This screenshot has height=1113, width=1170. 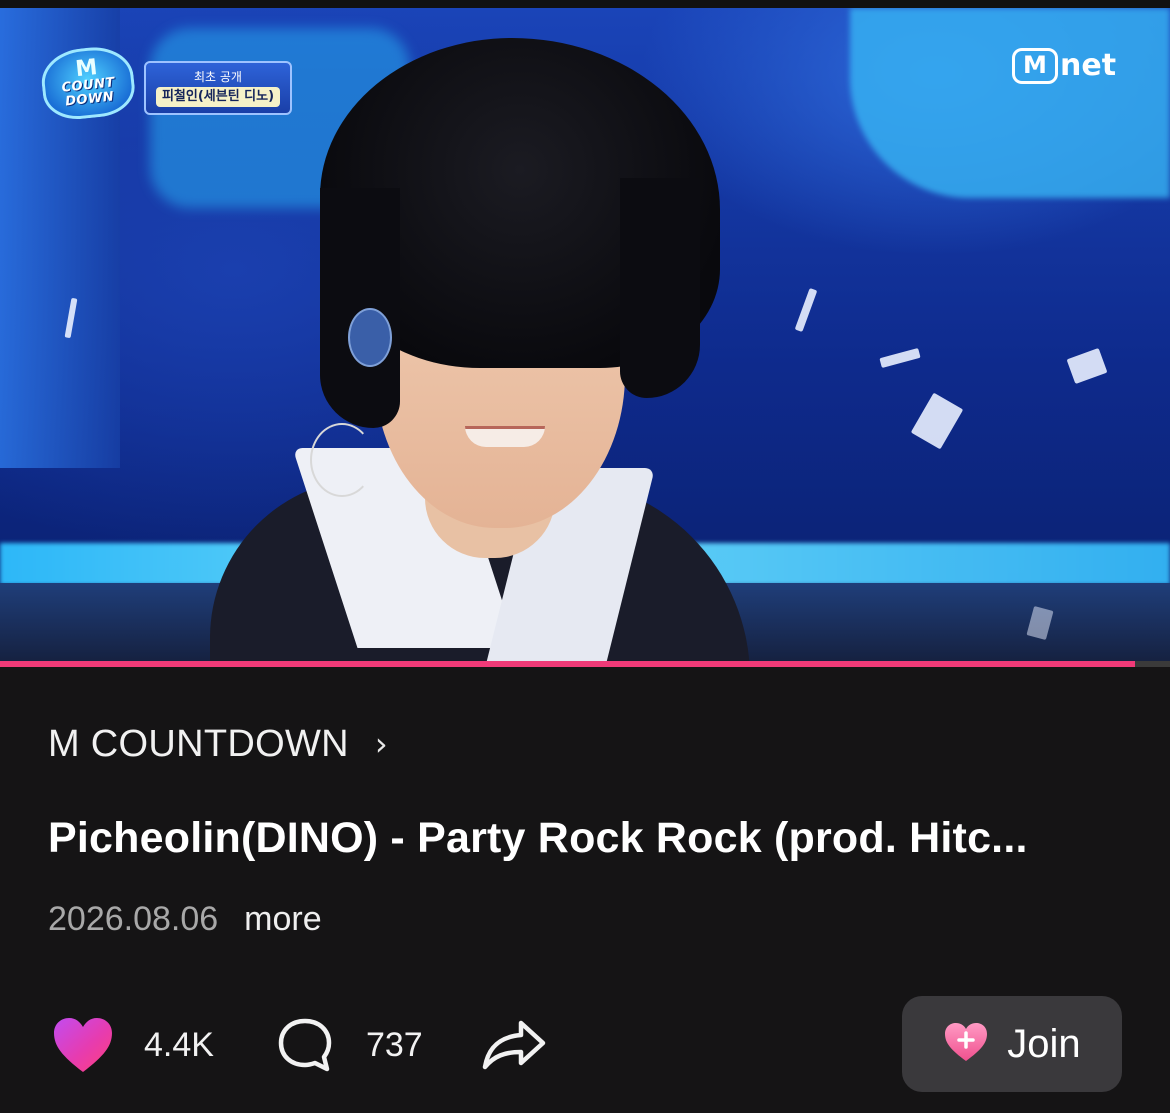 I want to click on video-progress-bar, so click(x=585, y=664).